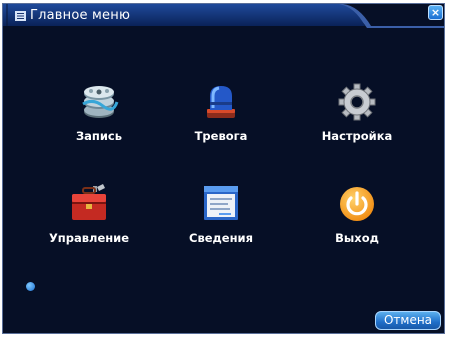  I want to click on menu-item-label: Тревога, so click(221, 136).